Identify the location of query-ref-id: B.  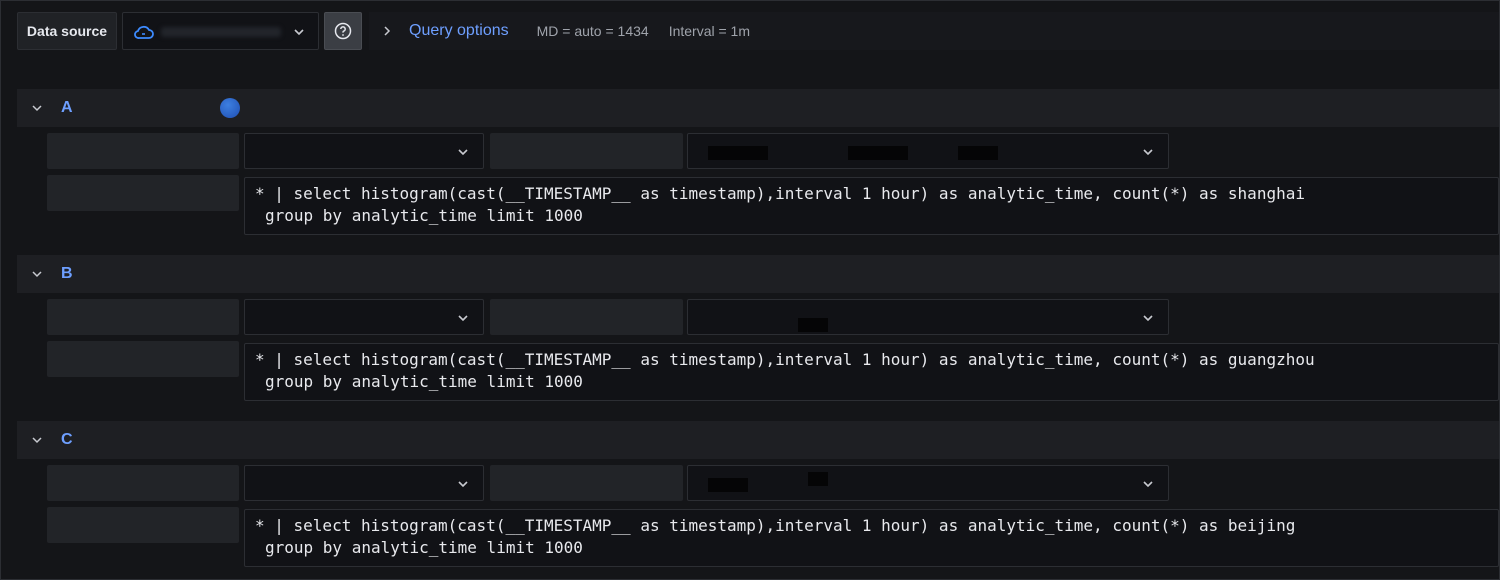
(67, 274).